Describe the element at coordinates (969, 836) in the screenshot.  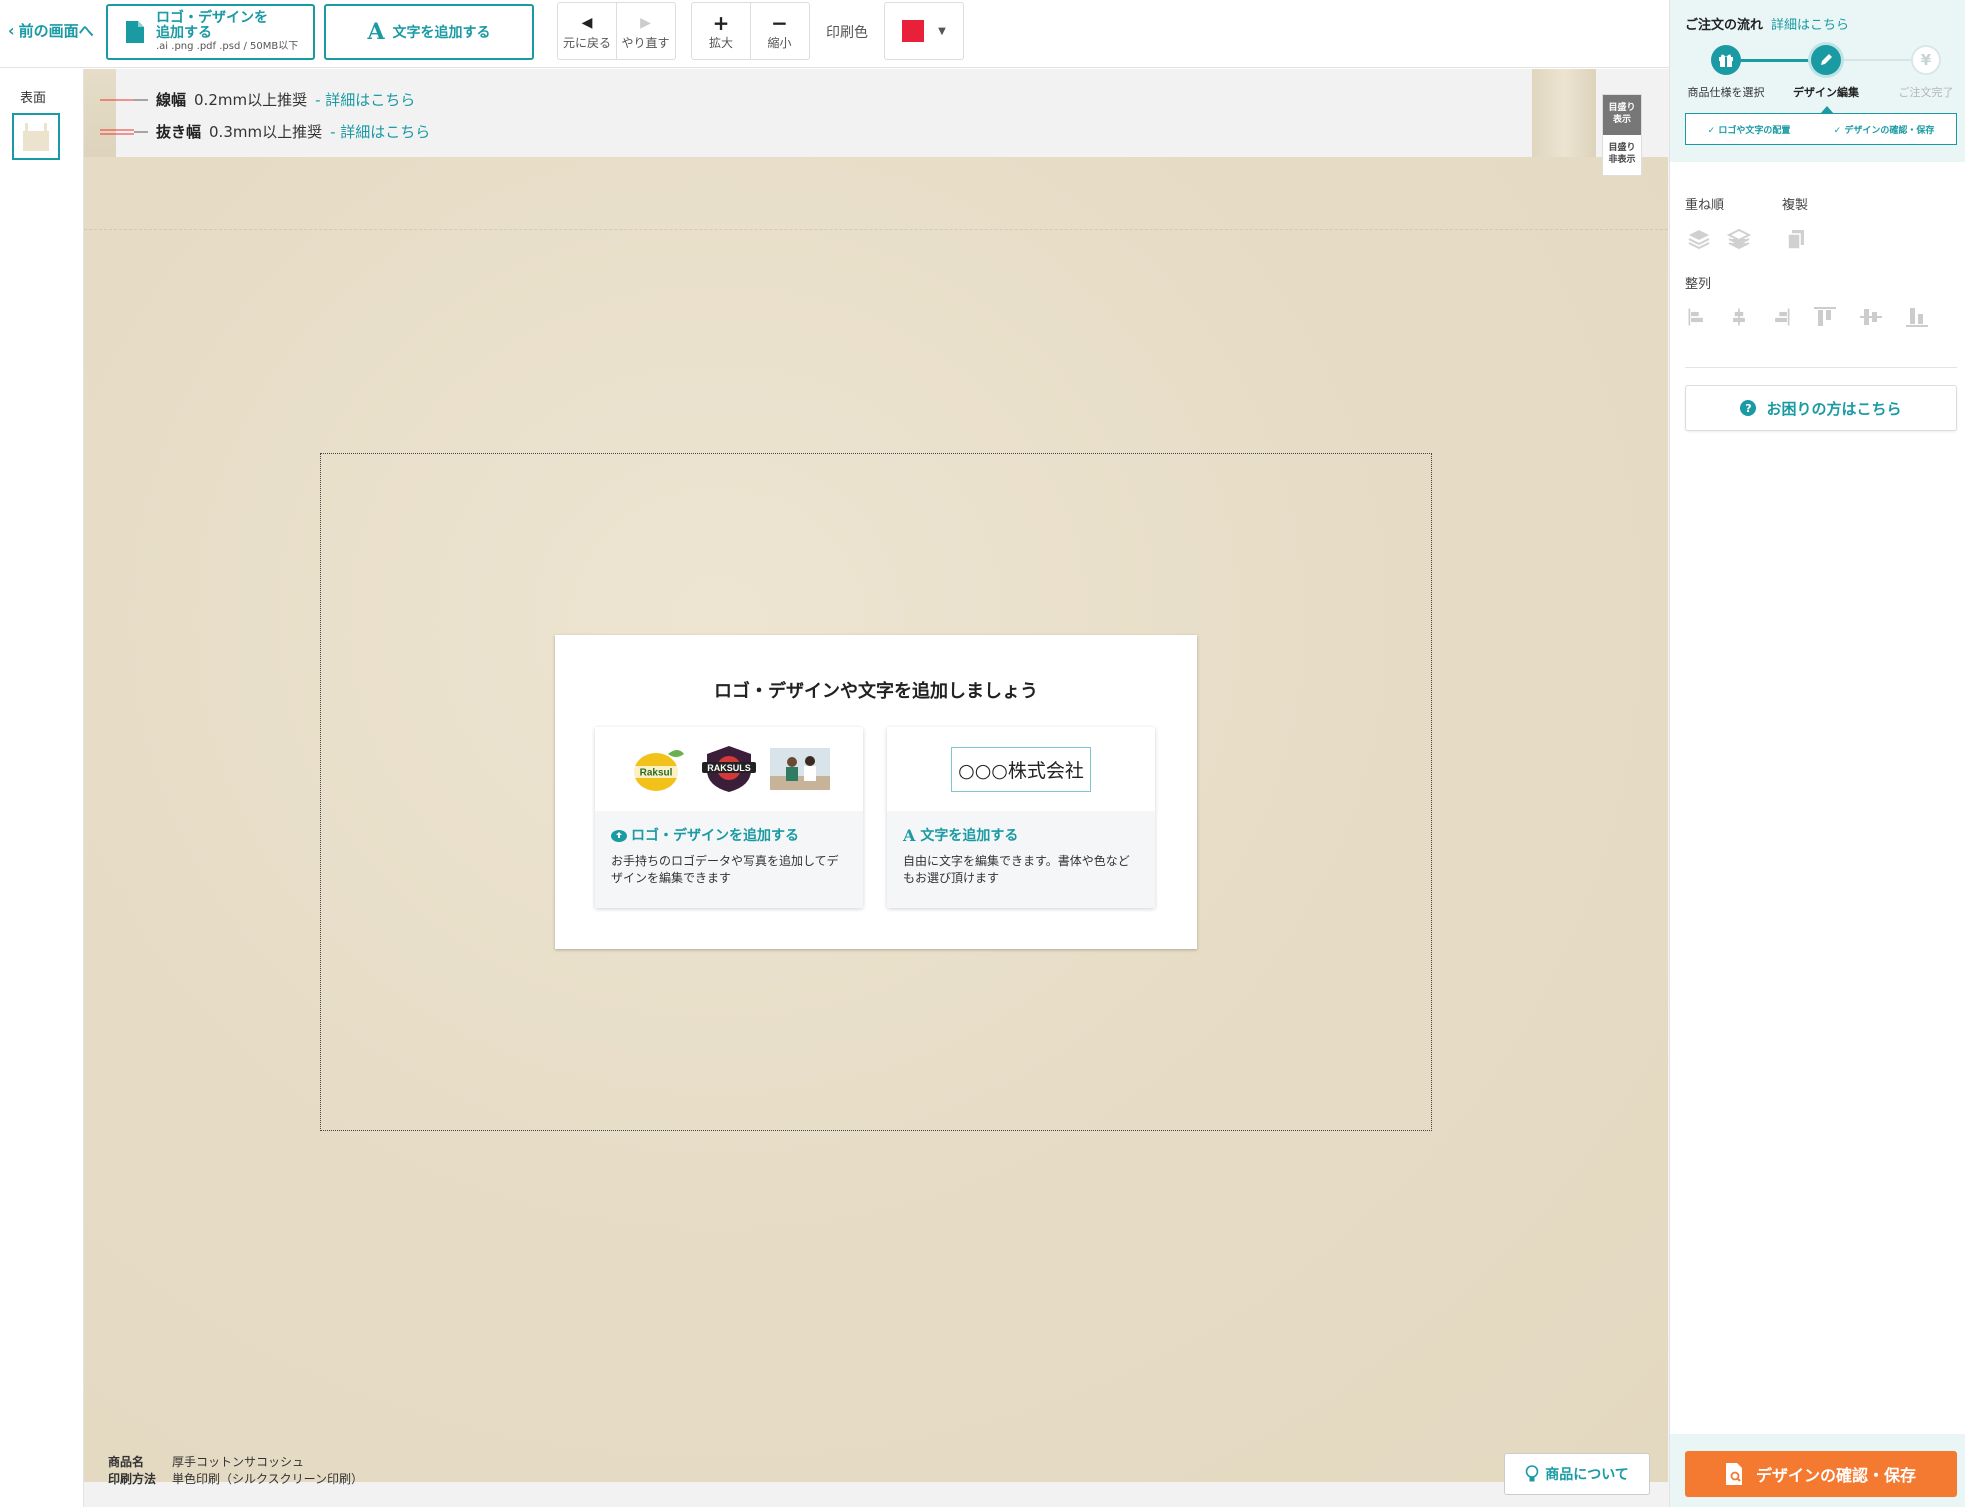
I see `add-text-card-title: 文字を追加する` at that location.